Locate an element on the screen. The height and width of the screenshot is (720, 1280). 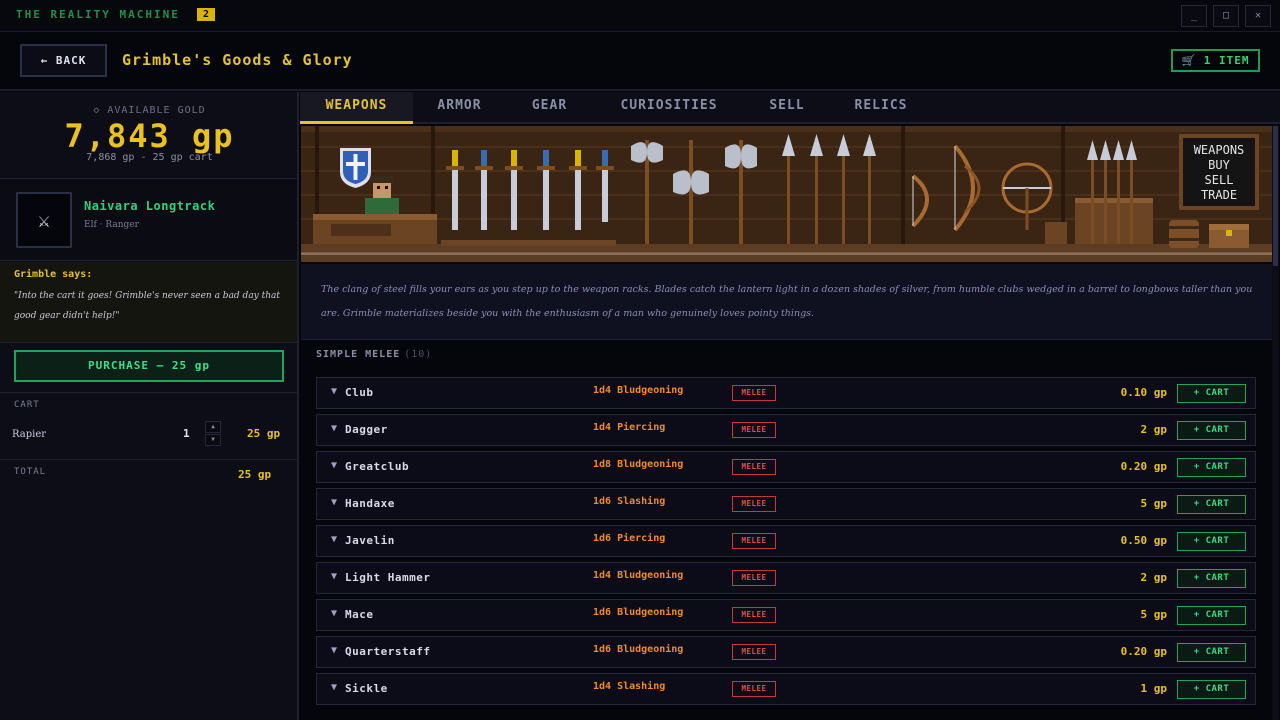
available-gold-label: ◇ AVAILABLE GOLD is located at coordinates (149, 110).